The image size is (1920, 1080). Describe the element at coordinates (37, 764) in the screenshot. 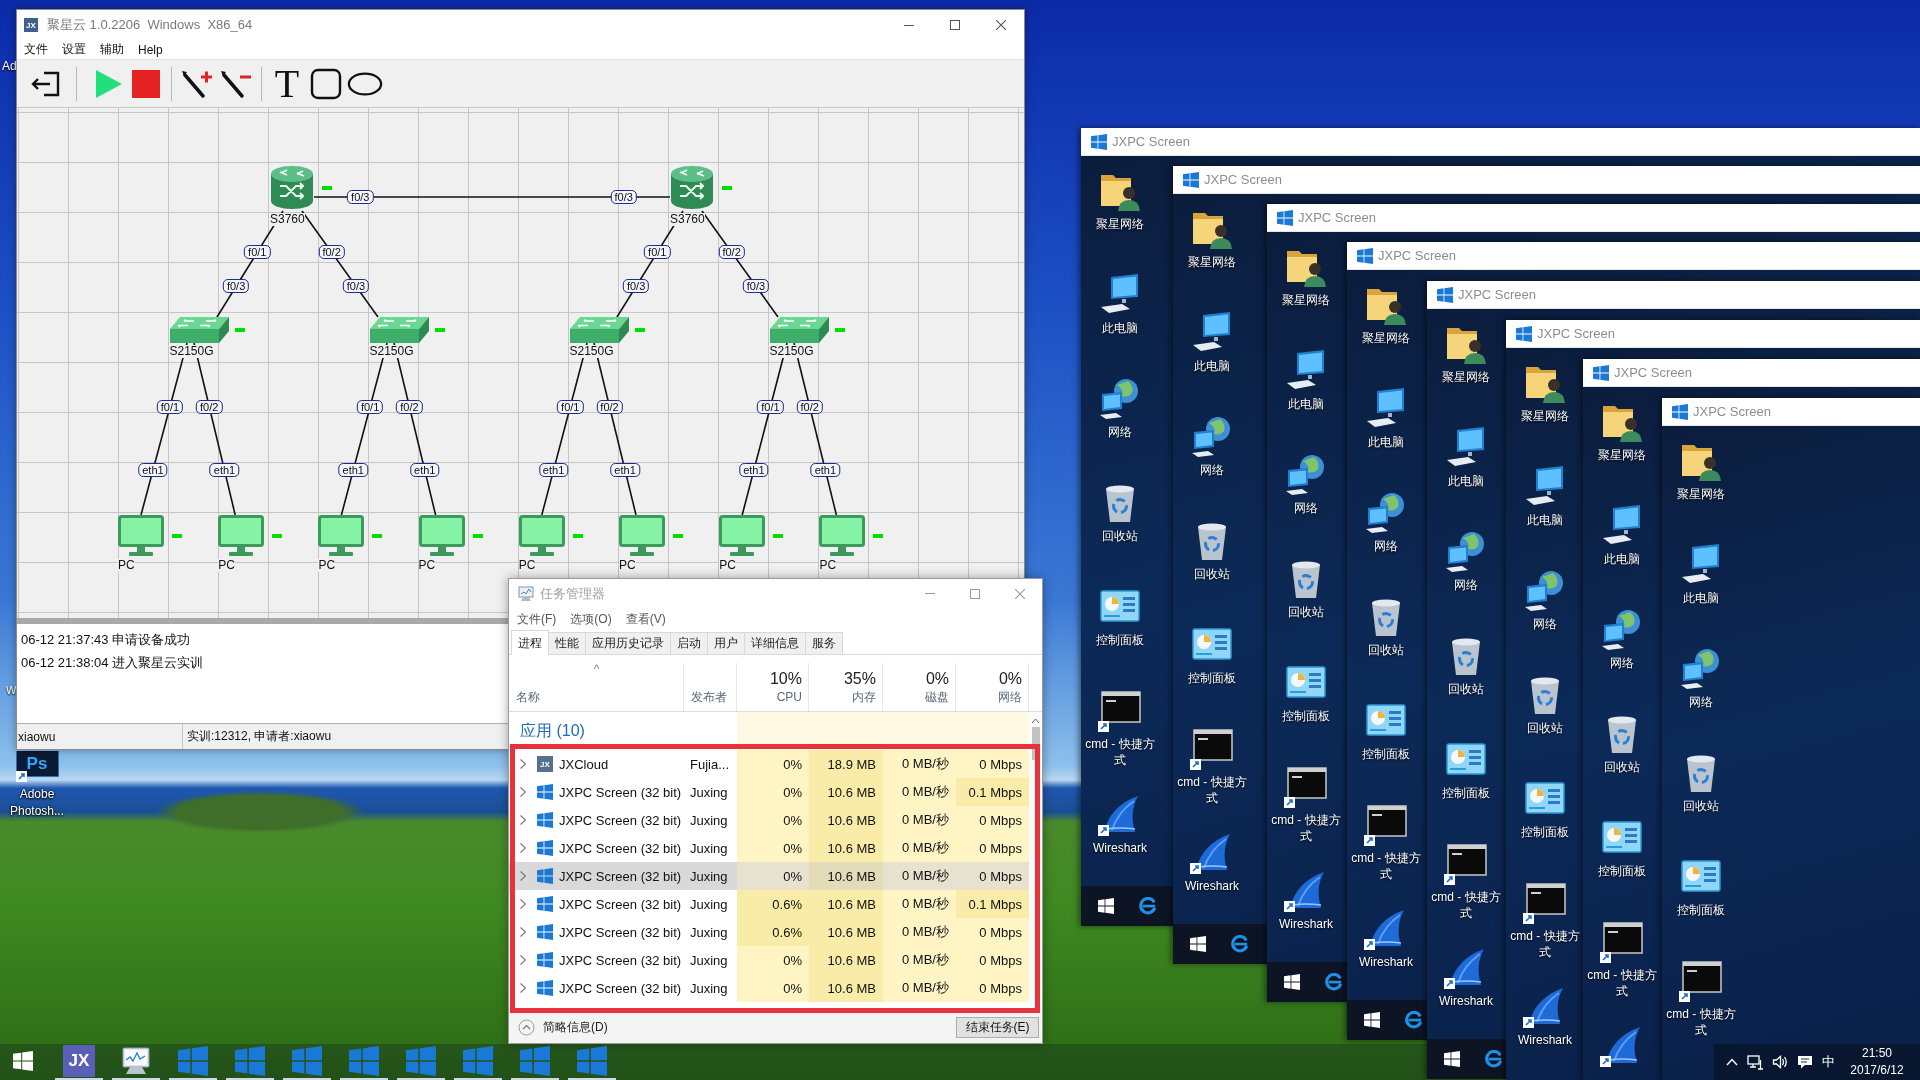

I see `app-tile-icon: Ps` at that location.